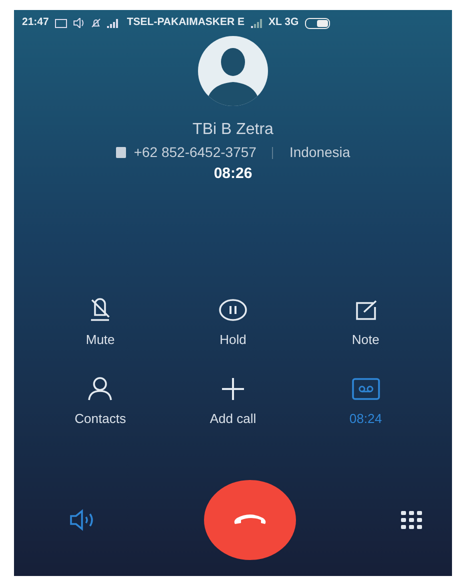 The width and height of the screenshot is (465, 587). What do you see at coordinates (233, 322) in the screenshot?
I see `call-action-button: Hold` at bounding box center [233, 322].